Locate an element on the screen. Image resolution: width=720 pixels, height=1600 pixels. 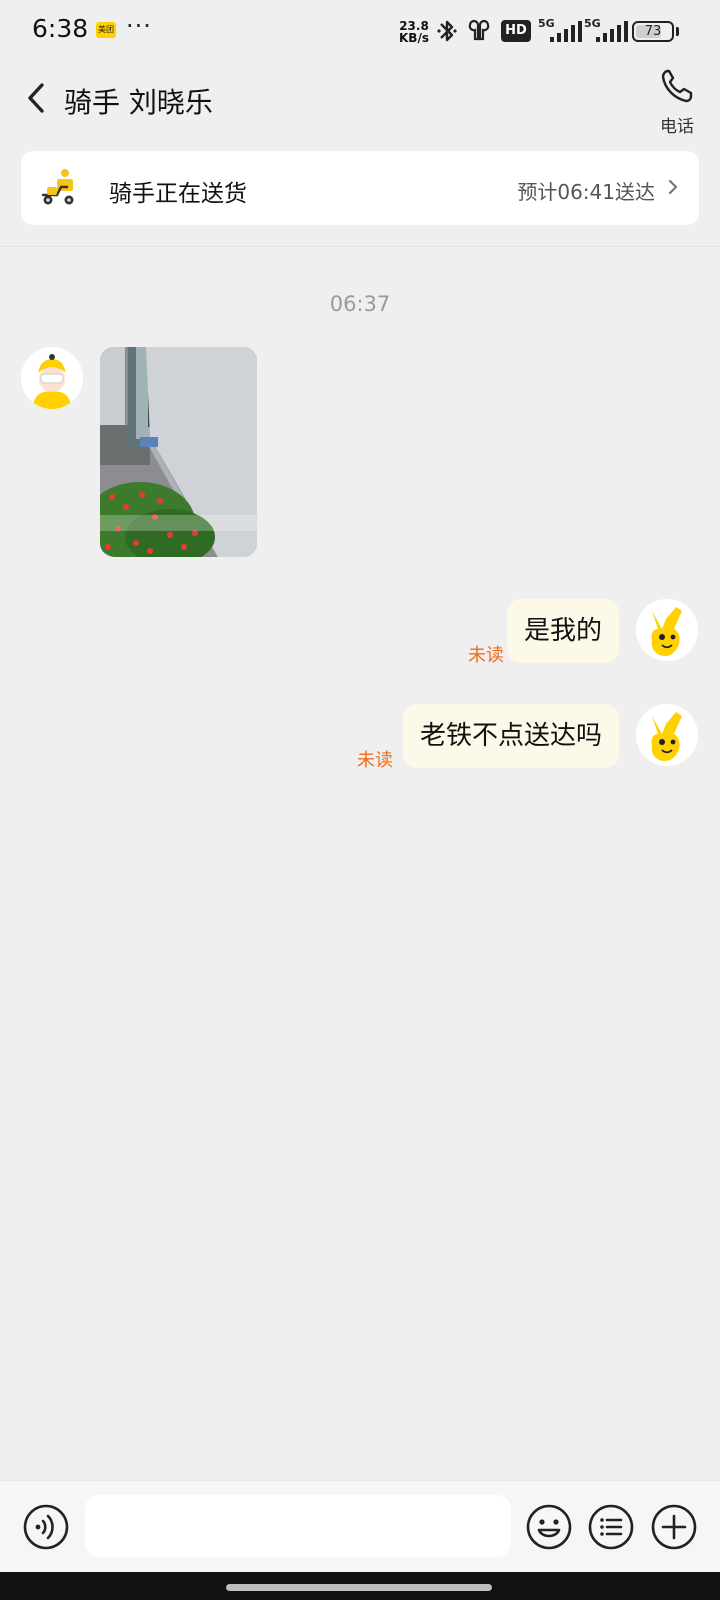
chevron-right-icon is located at coordinates (673, 187).